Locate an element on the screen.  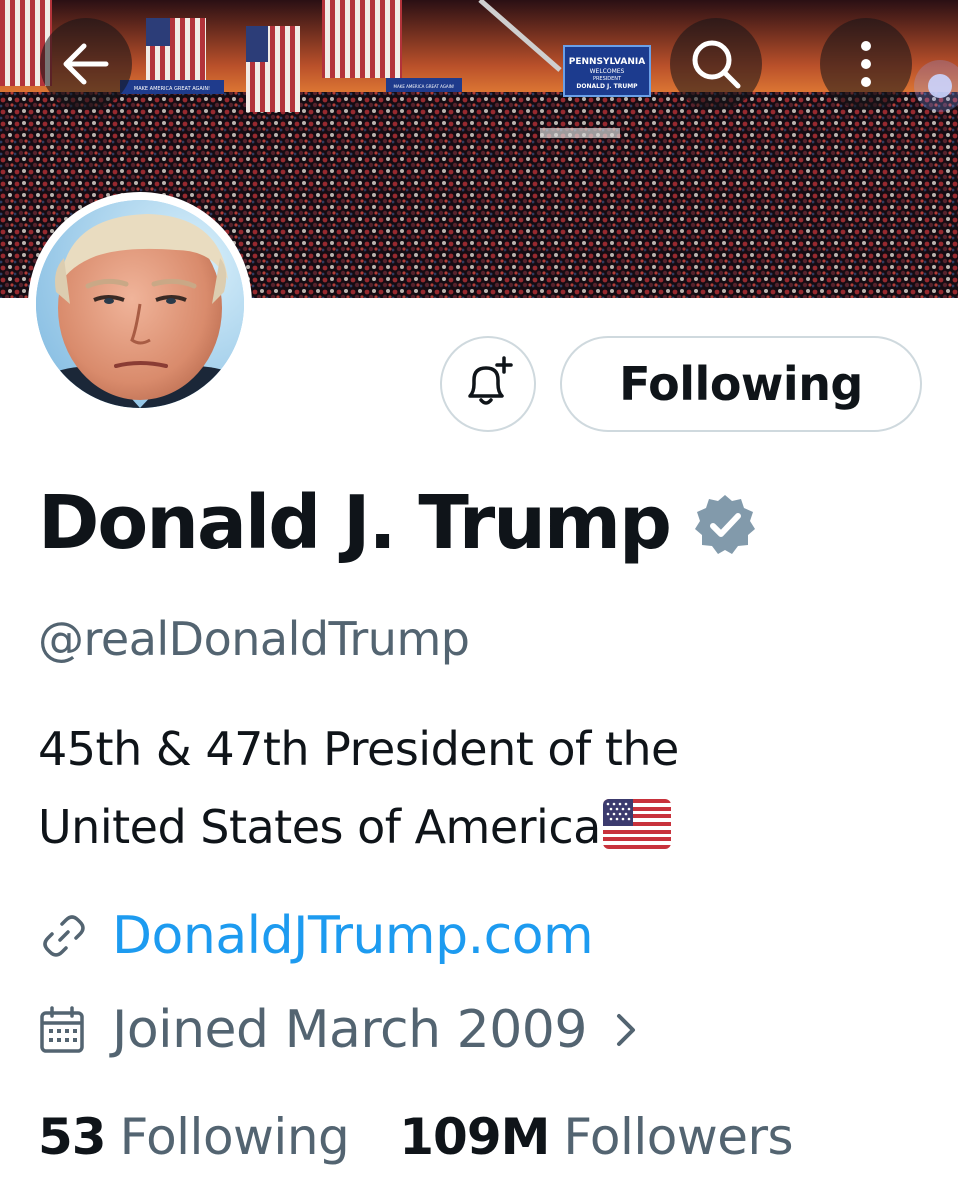
joined-row: Joined March 2009 is located at coordinates (339, 1030).